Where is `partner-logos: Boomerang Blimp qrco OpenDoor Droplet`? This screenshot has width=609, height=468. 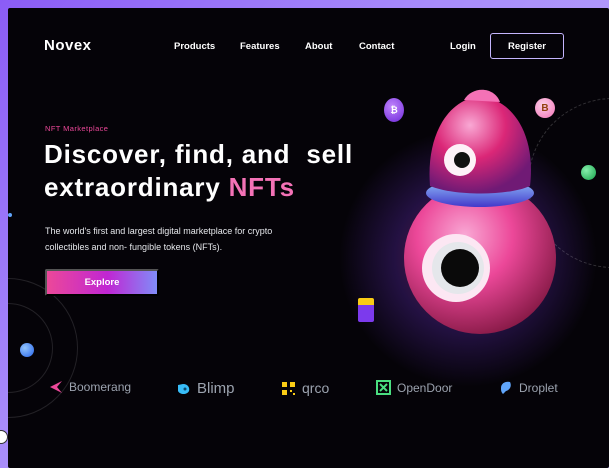
partner-logos: Boomerang Blimp qrco OpenDoor Droplet is located at coordinates (308, 390).